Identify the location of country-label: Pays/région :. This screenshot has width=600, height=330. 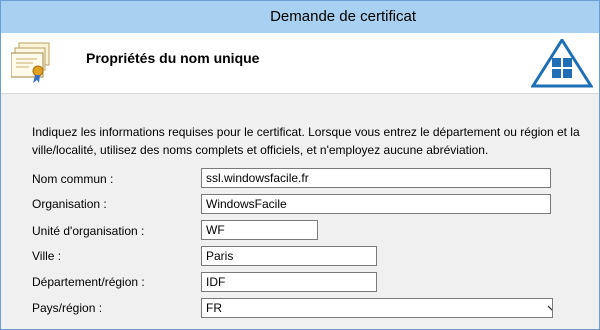
(67, 308).